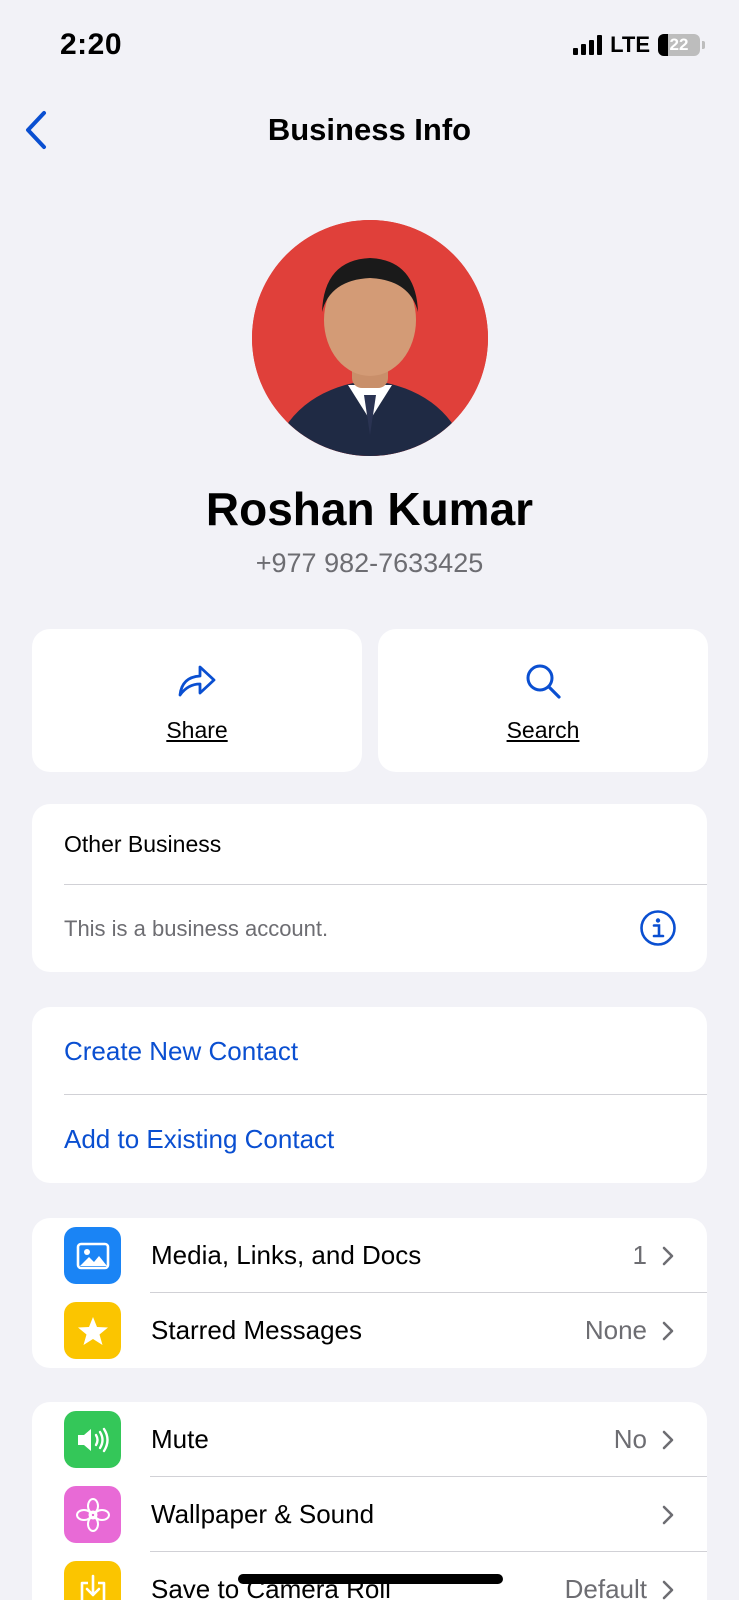  What do you see at coordinates (369, 844) in the screenshot?
I see `business-category: Other Business` at bounding box center [369, 844].